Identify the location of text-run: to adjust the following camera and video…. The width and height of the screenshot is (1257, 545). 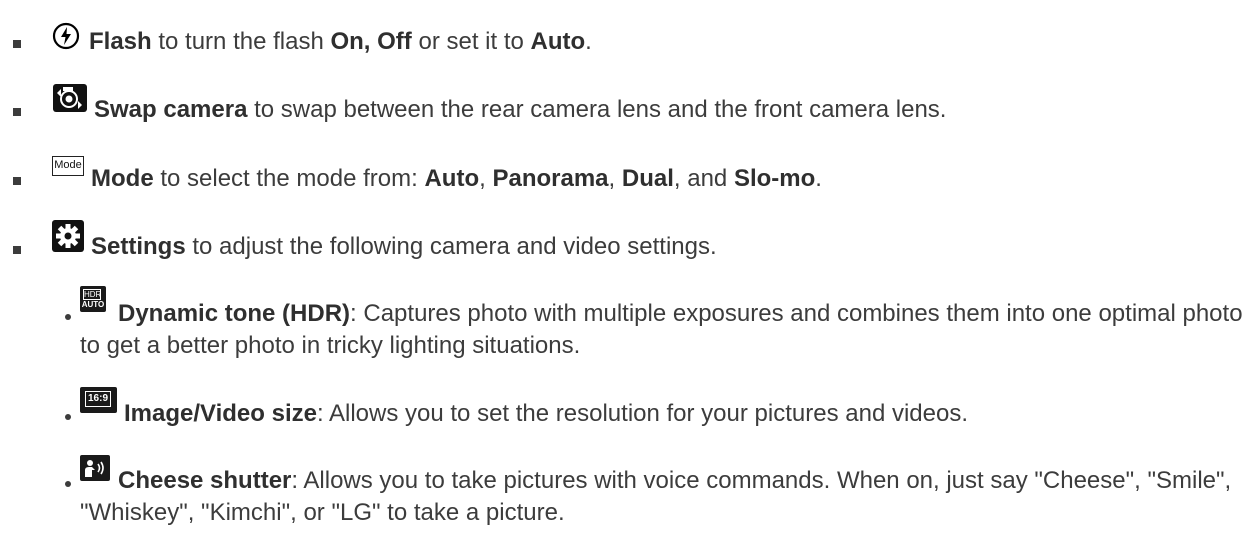
(451, 246).